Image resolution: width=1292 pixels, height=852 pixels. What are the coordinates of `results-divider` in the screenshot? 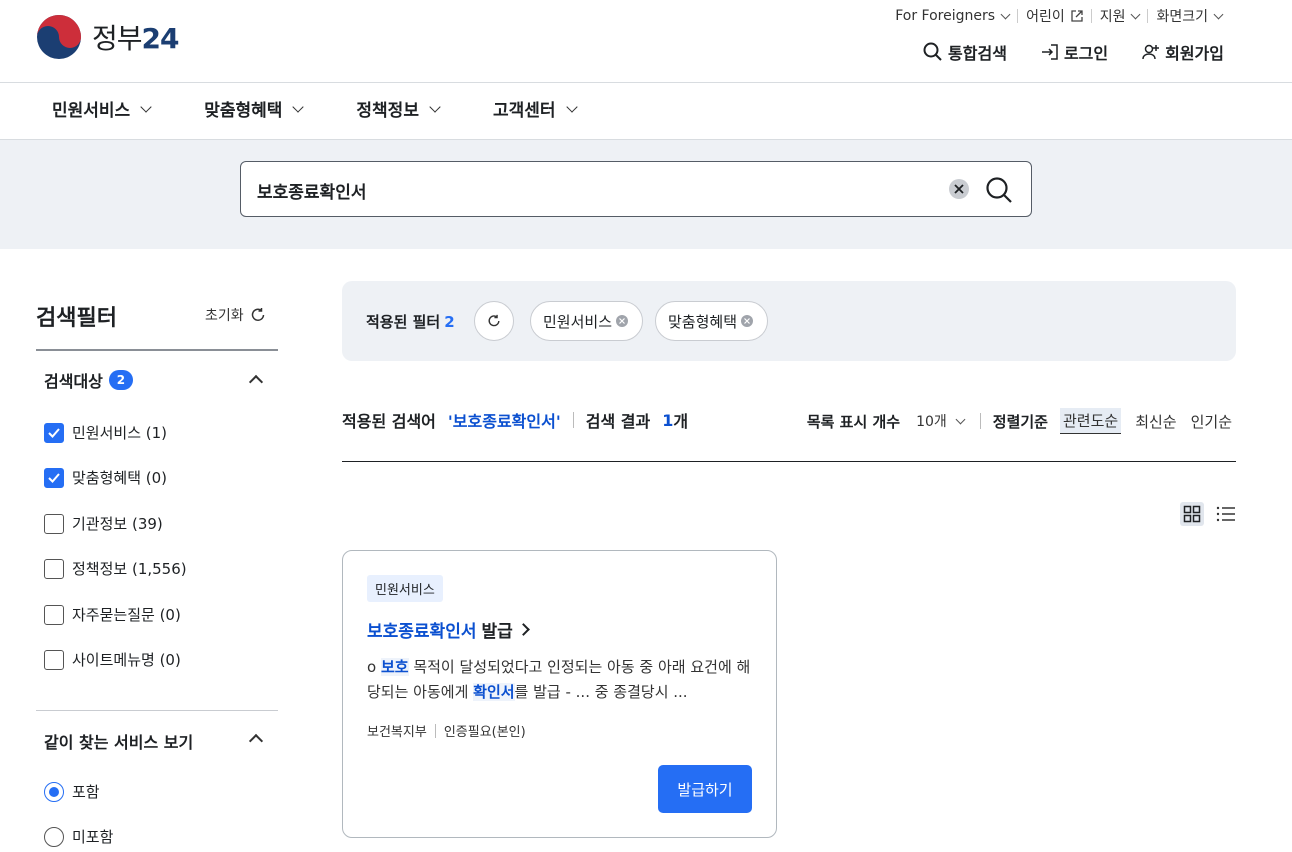 It's located at (789, 461).